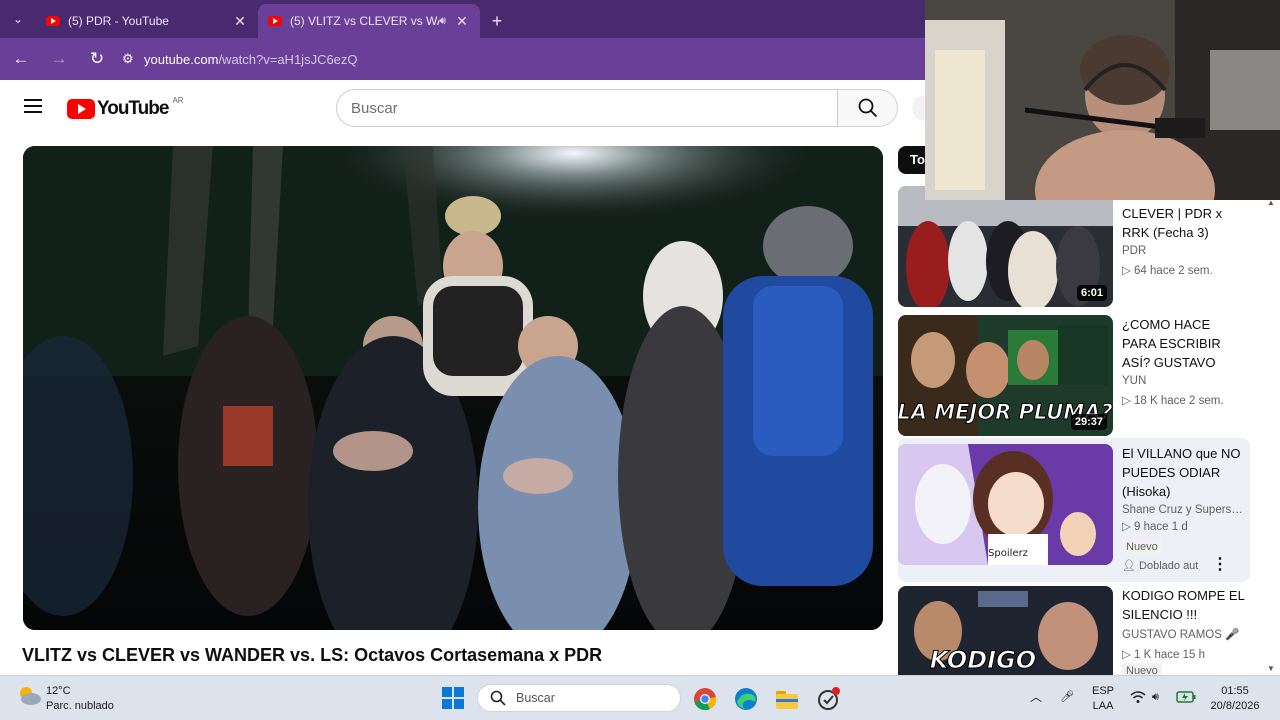 This screenshot has height=720, width=1280. Describe the element at coordinates (1103, 706) in the screenshot. I see `keyboard-layout: LAA` at that location.